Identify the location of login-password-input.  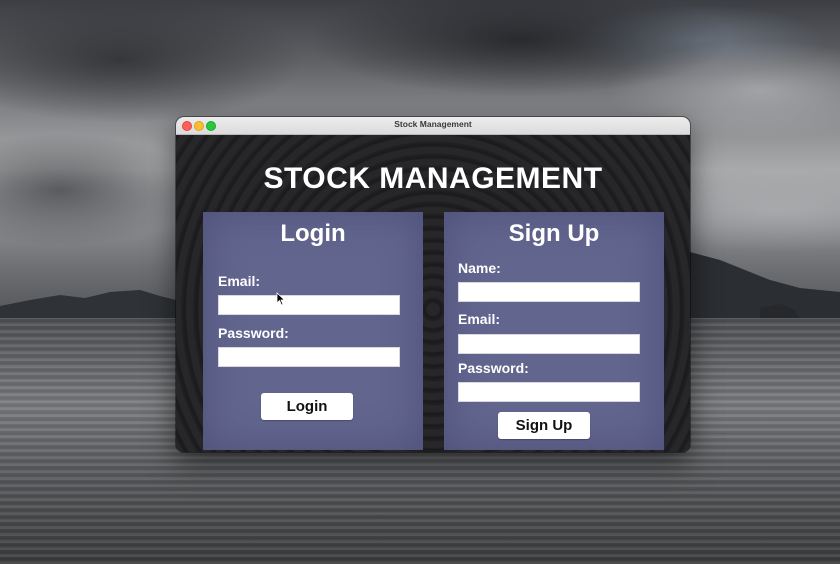
(309, 357).